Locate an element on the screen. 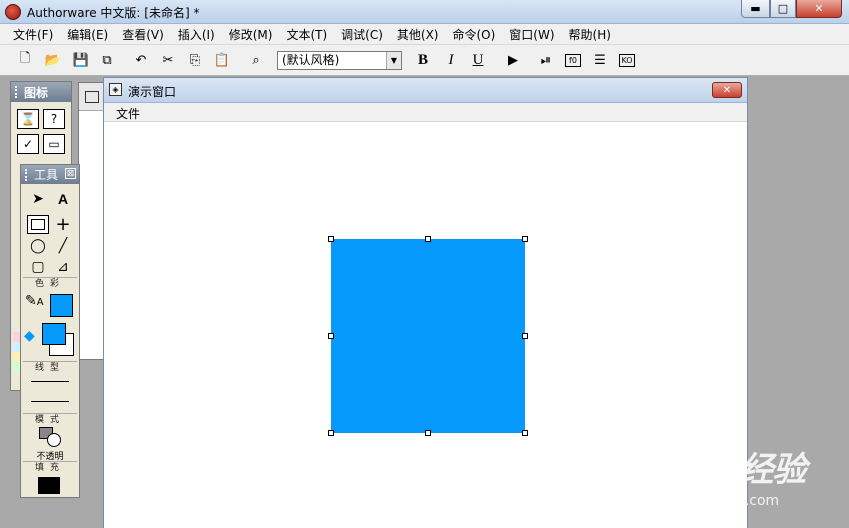 This screenshot has width=849, height=528. resize-handle-left is located at coordinates (331, 336).